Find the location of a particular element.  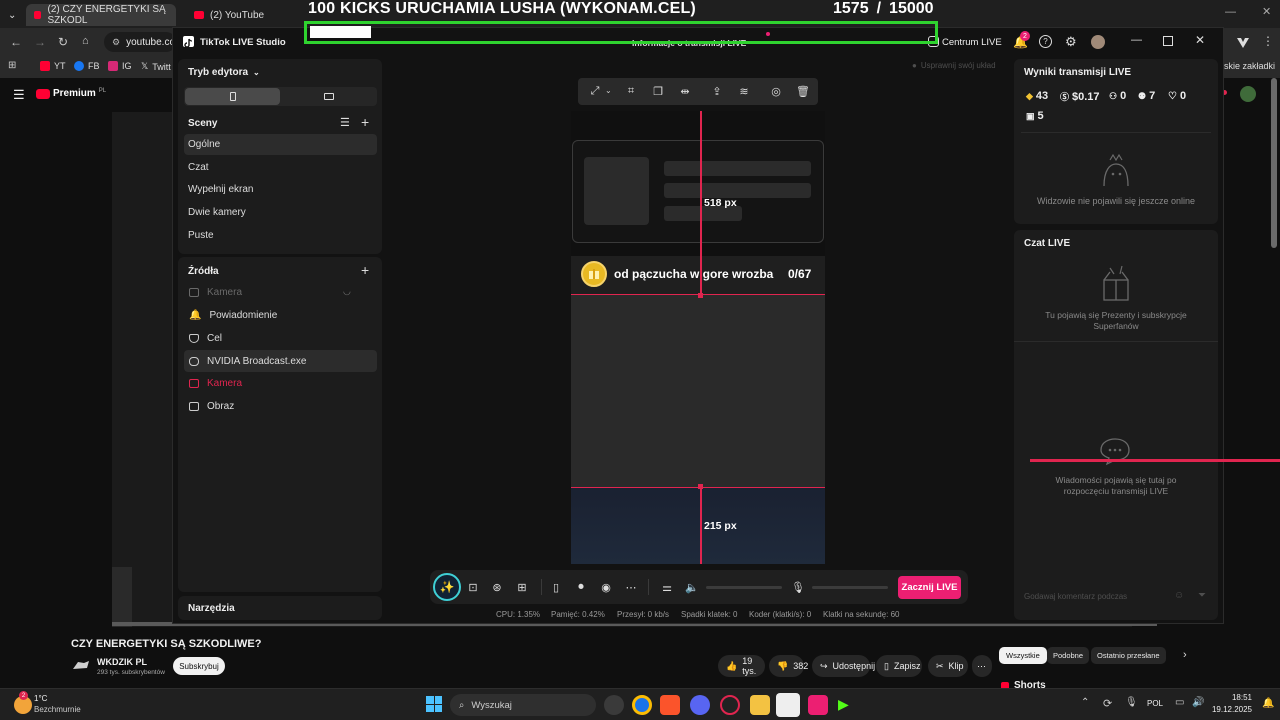

emoji-icon: ☺ is located at coordinates (1179, 595).